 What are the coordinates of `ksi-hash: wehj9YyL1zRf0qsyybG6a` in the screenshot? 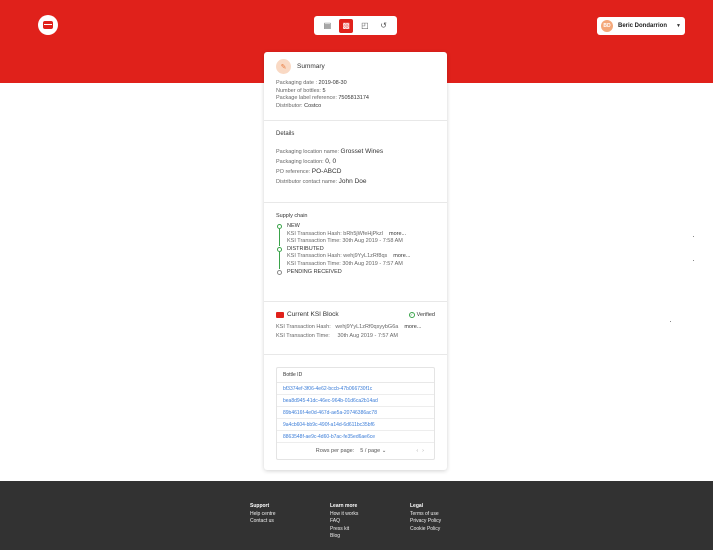 It's located at (367, 327).